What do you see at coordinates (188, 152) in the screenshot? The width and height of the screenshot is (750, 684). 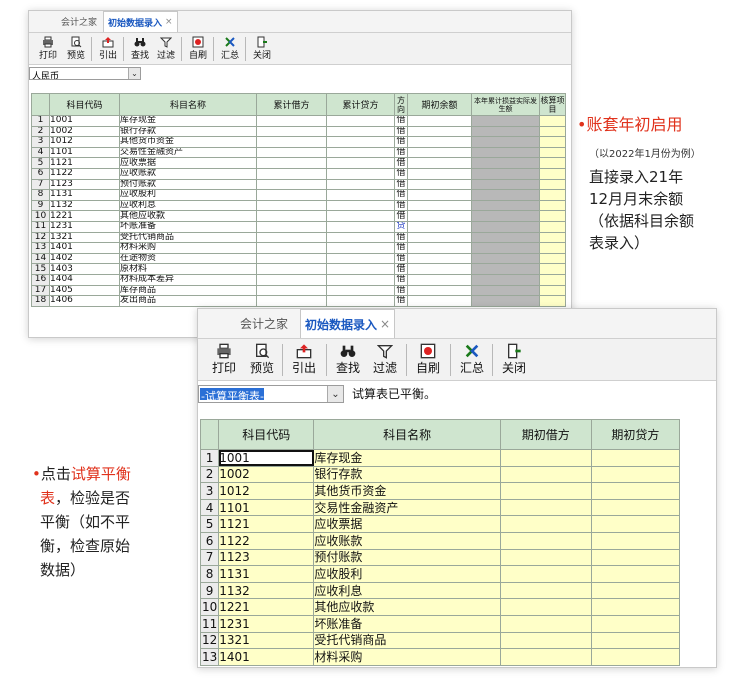 I see `account-name-cell: 交易性金融资产` at bounding box center [188, 152].